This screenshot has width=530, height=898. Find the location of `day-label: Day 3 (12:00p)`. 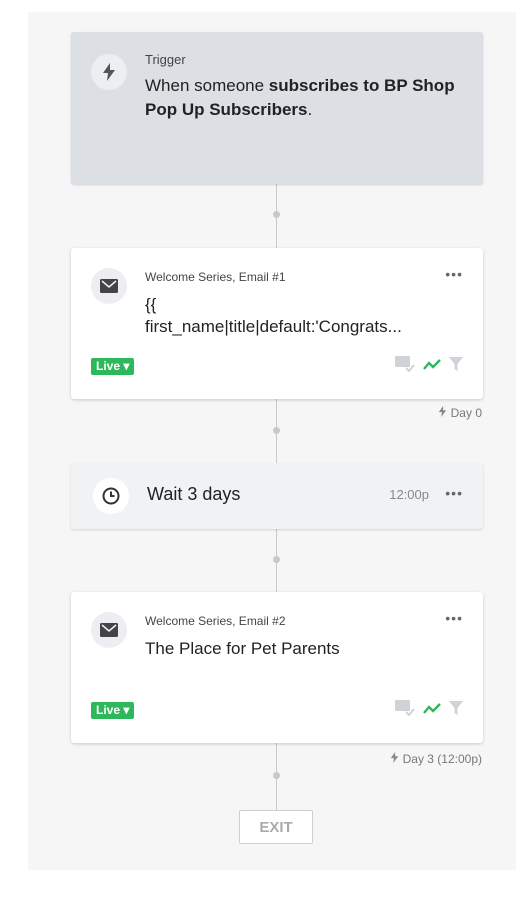

day-label: Day 3 (12:00p) is located at coordinates (436, 759).